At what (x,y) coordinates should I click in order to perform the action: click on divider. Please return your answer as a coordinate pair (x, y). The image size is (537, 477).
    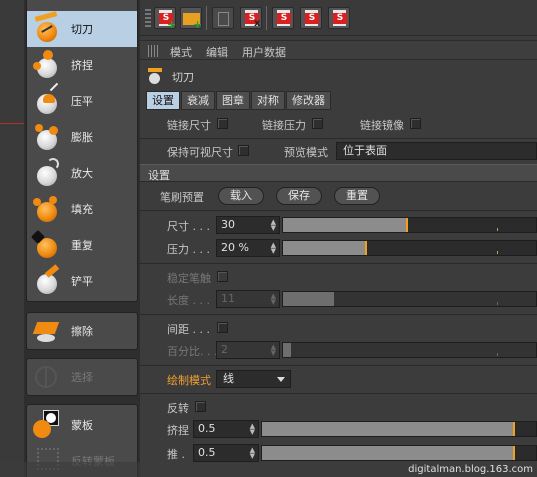
    Looking at the image, I should click on (338, 314).